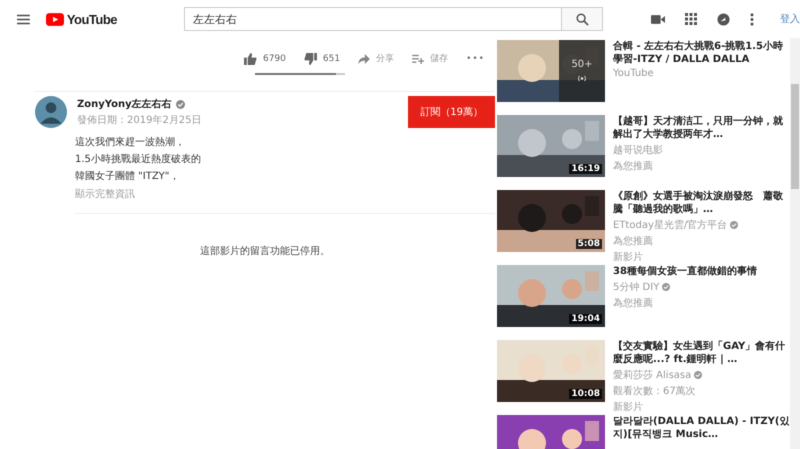 This screenshot has width=800, height=449. I want to click on show-more-link: 顯示完整資訊, so click(285, 194).